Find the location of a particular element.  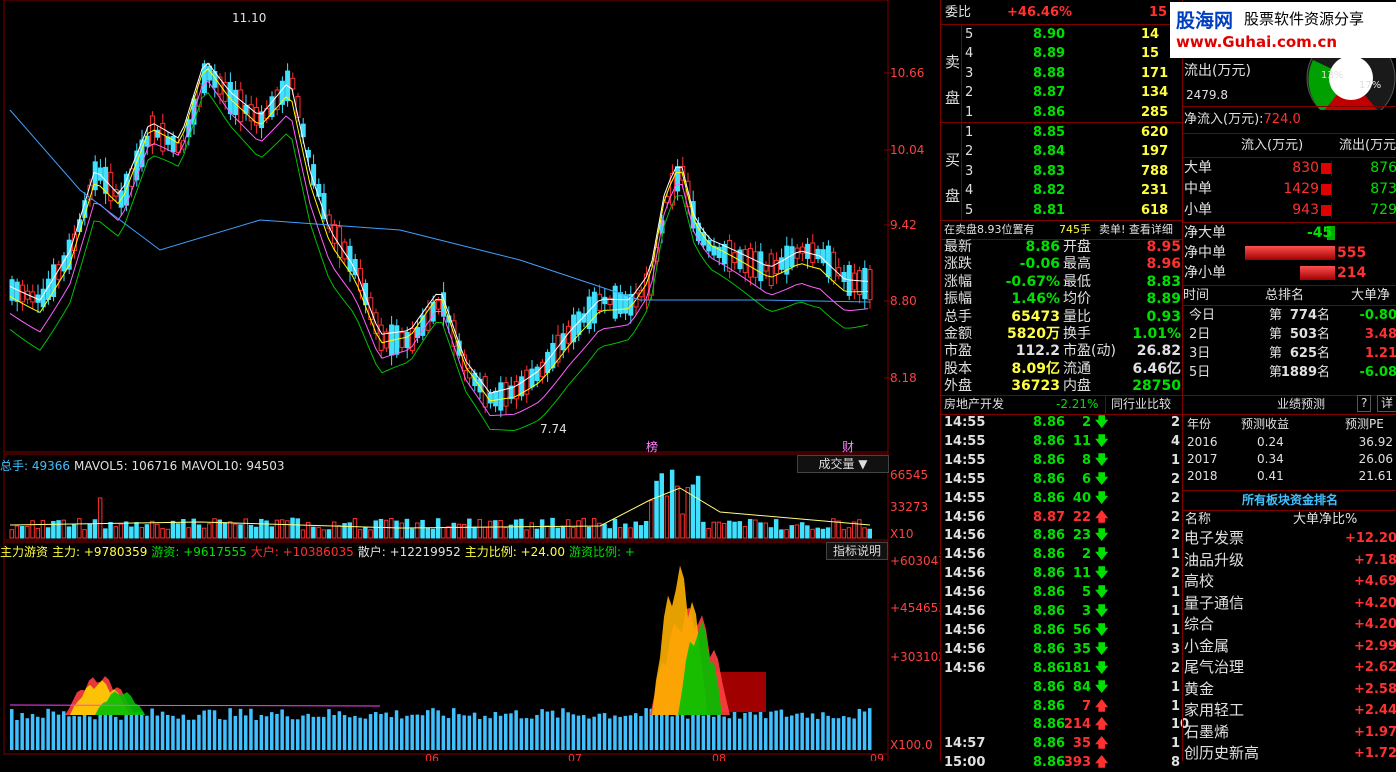

buy-level-row: 1 8.85 620 is located at coordinates (1062, 132).